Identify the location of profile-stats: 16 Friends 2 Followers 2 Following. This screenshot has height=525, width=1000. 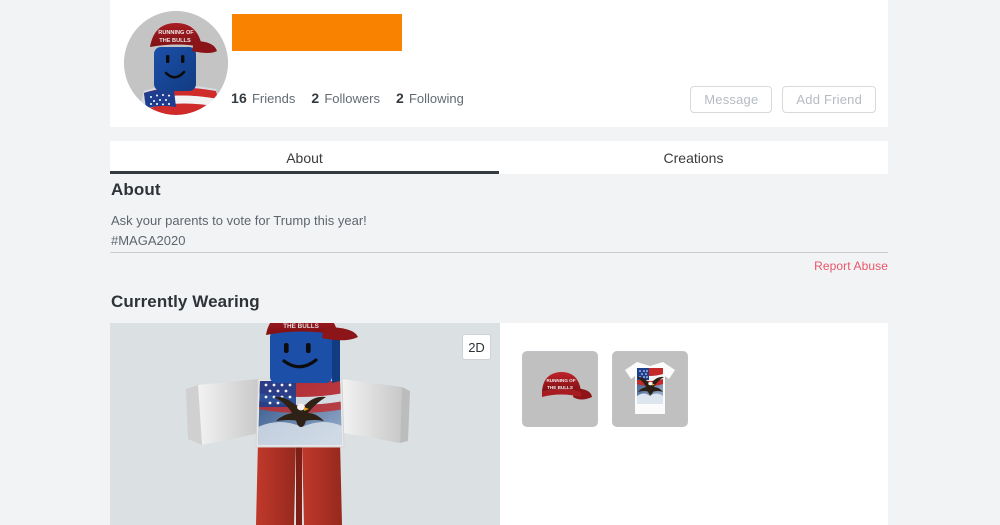
(353, 98).